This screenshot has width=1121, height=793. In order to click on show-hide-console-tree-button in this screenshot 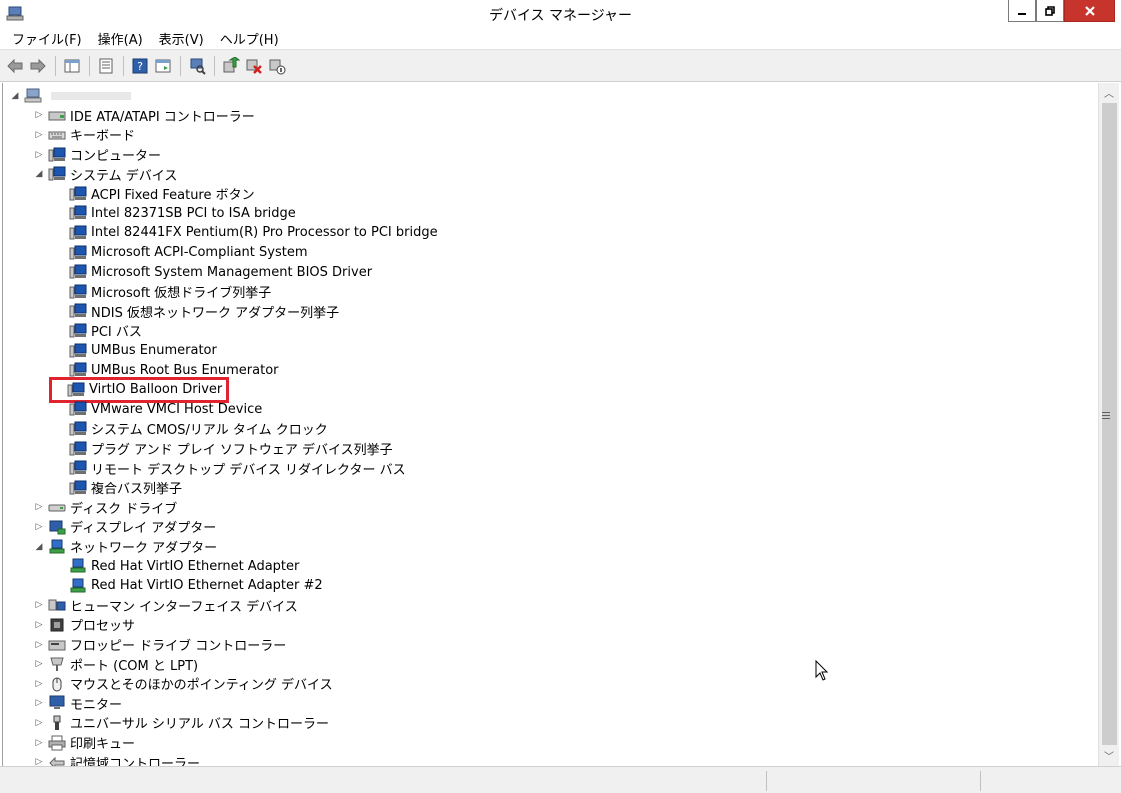, I will do `click(72, 66)`.